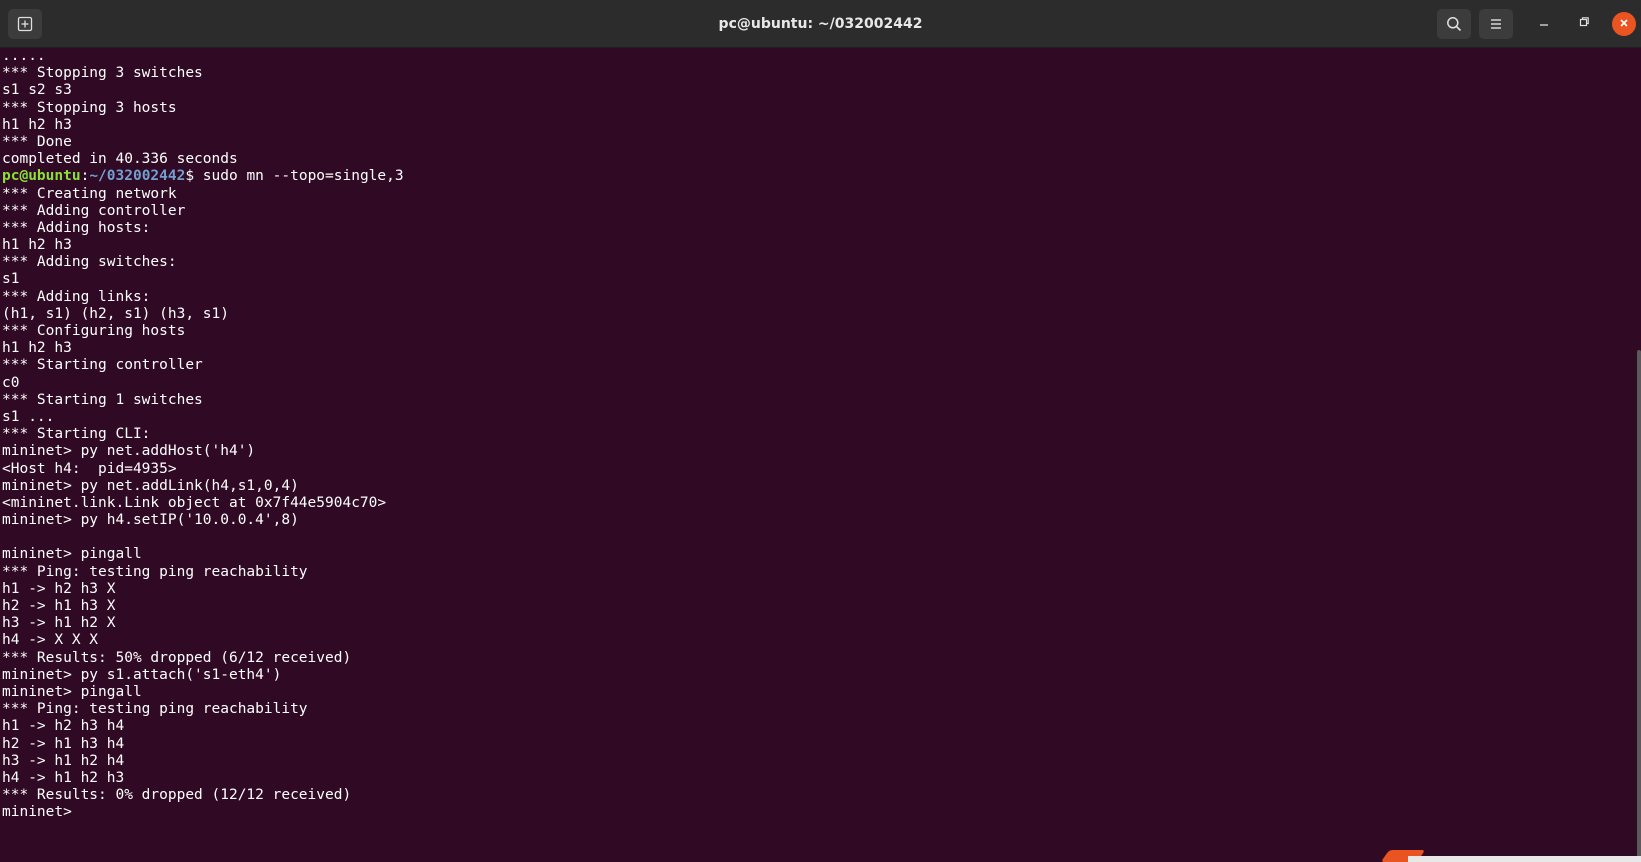 The image size is (1641, 862). Describe the element at coordinates (120, 159) in the screenshot. I see `terminal-line: completed in 40.336 seconds` at that location.